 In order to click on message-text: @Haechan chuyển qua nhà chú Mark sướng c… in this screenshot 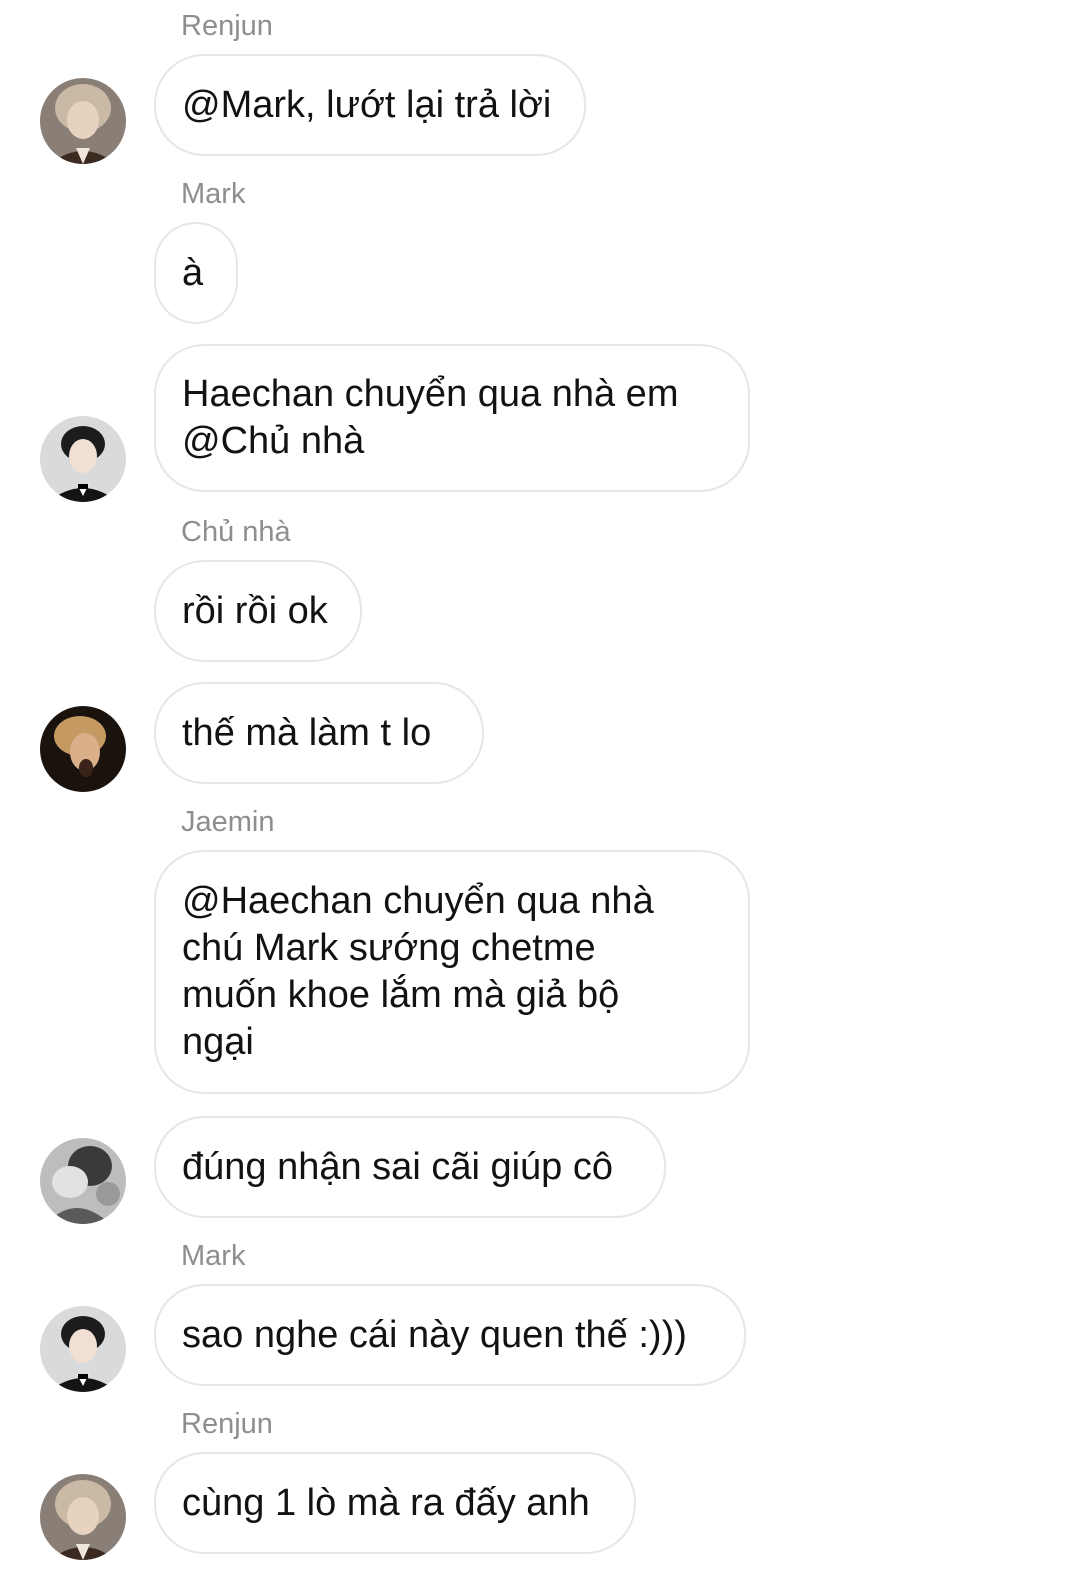, I will do `click(418, 971)`.